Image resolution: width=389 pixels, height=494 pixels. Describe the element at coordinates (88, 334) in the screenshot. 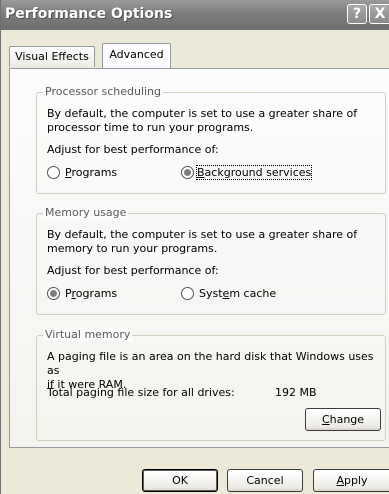

I see `group-title: Virtual memory` at that location.